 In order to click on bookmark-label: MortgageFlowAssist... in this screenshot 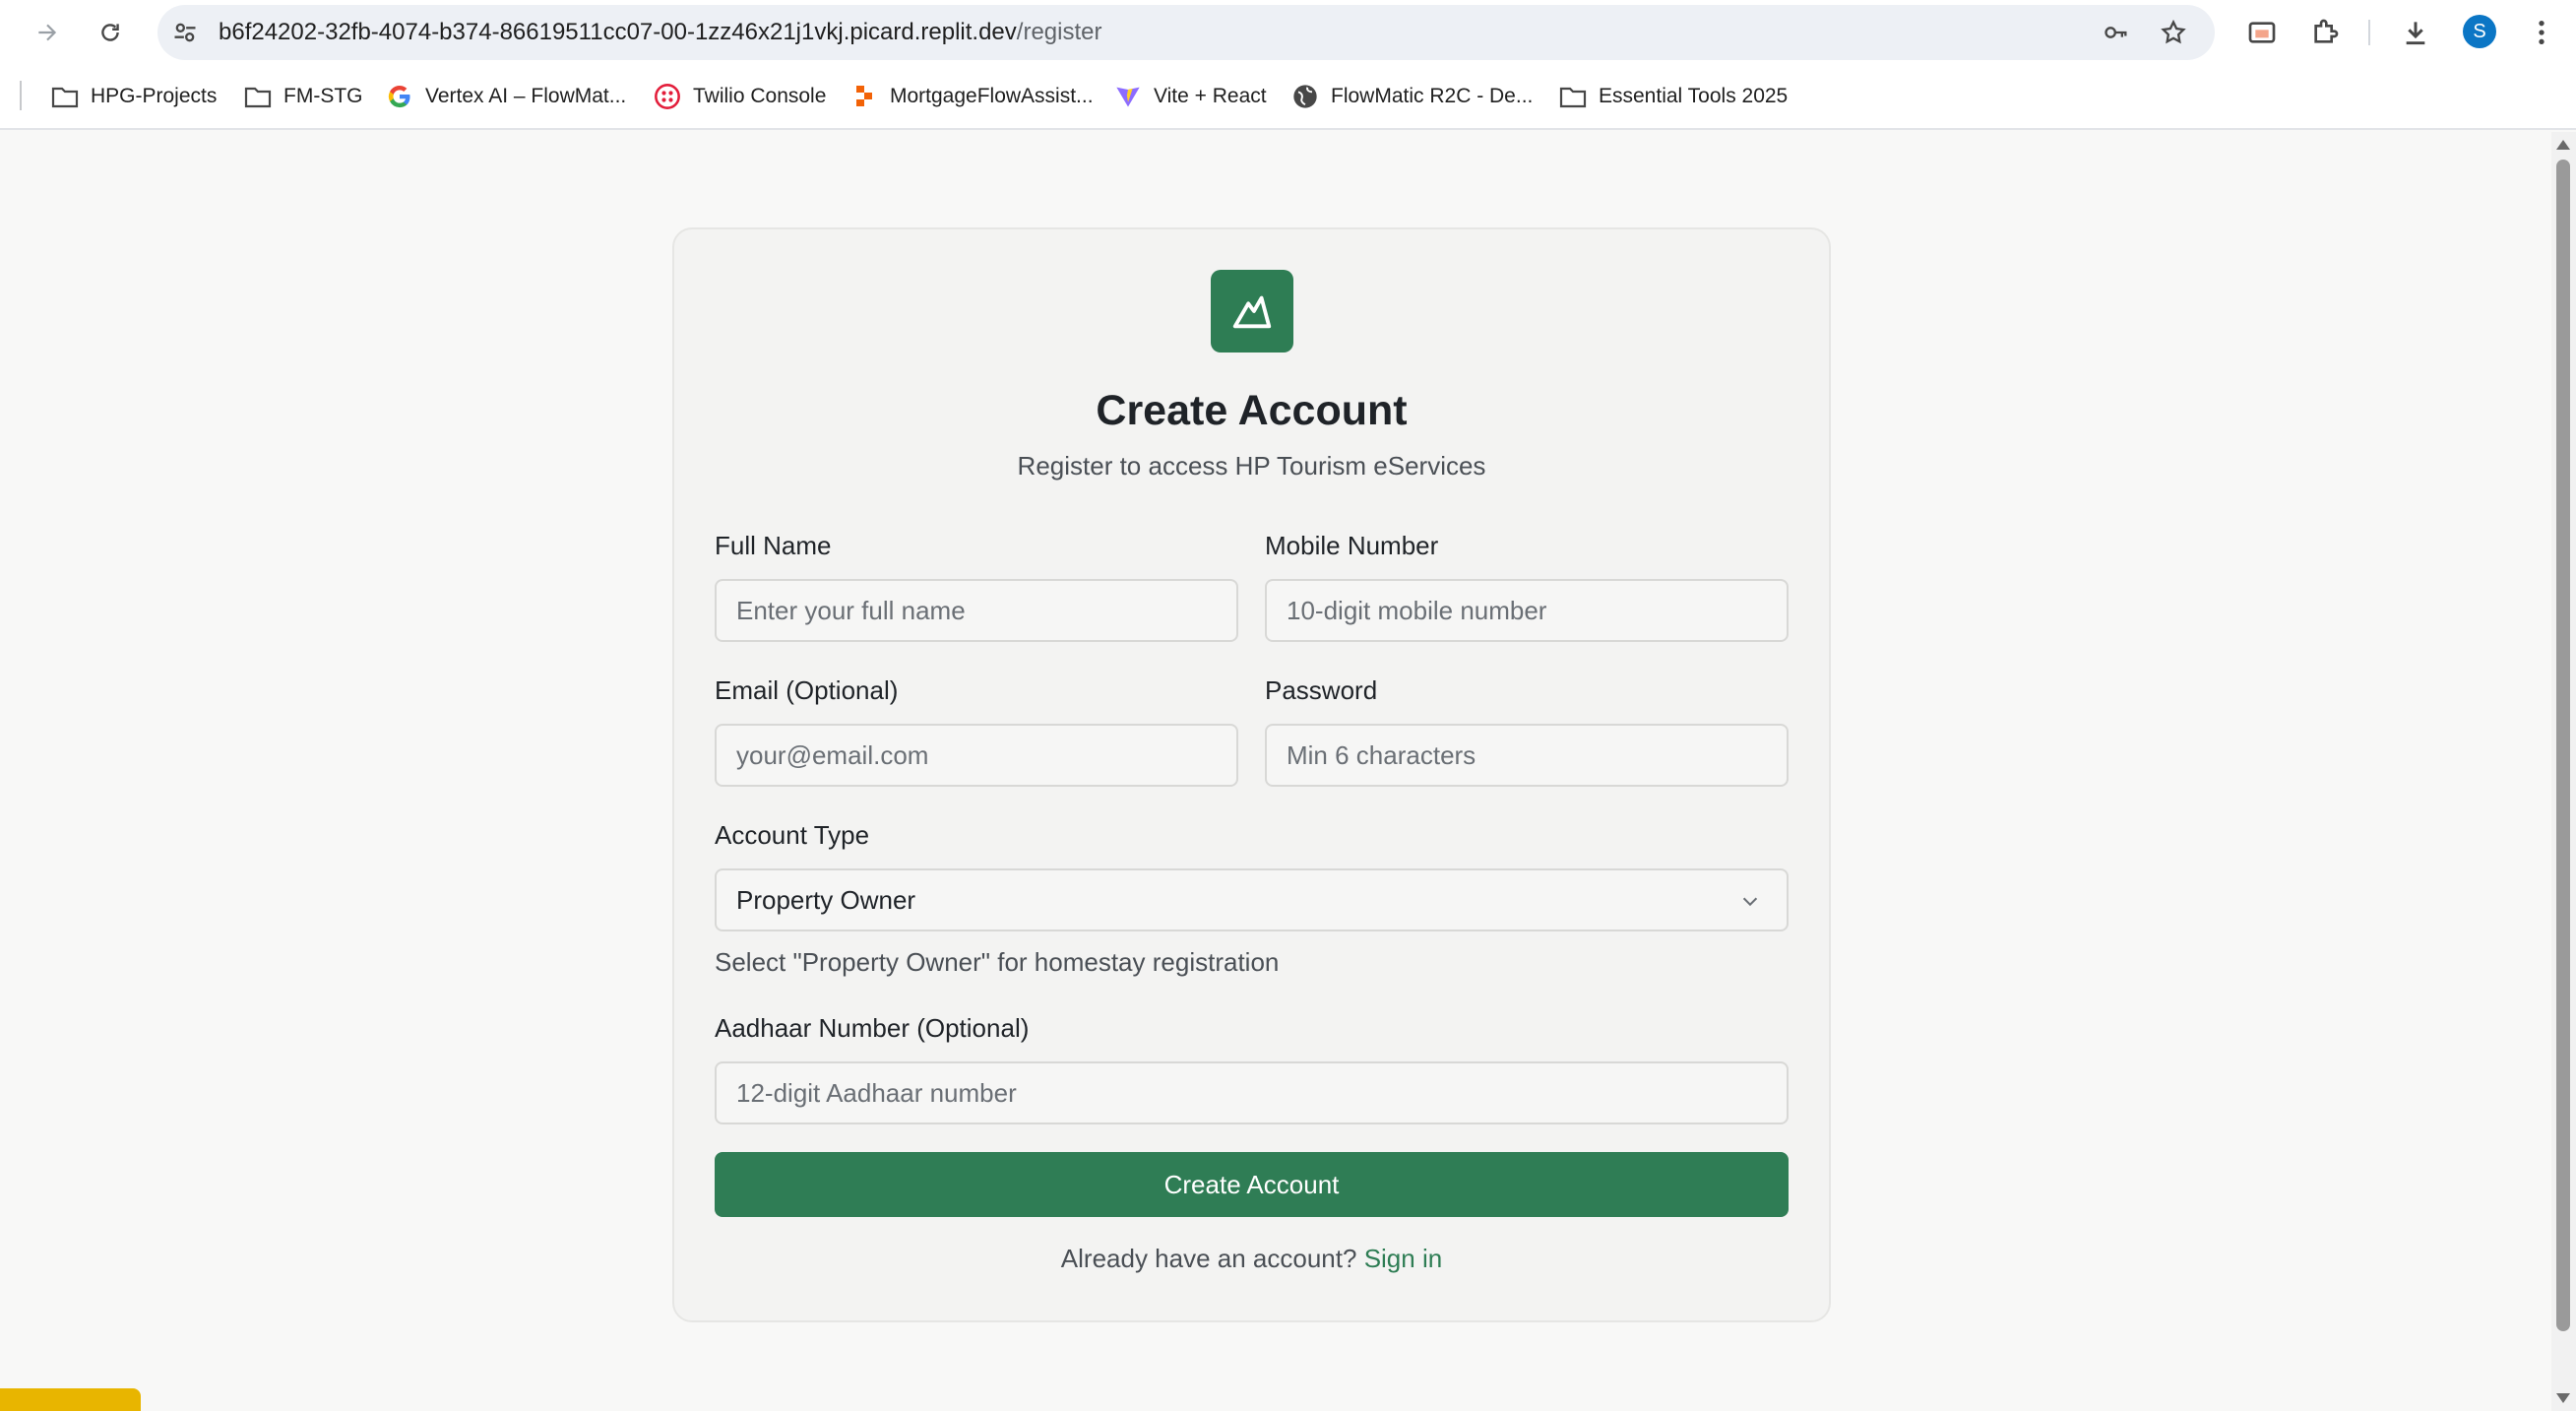, I will do `click(992, 96)`.